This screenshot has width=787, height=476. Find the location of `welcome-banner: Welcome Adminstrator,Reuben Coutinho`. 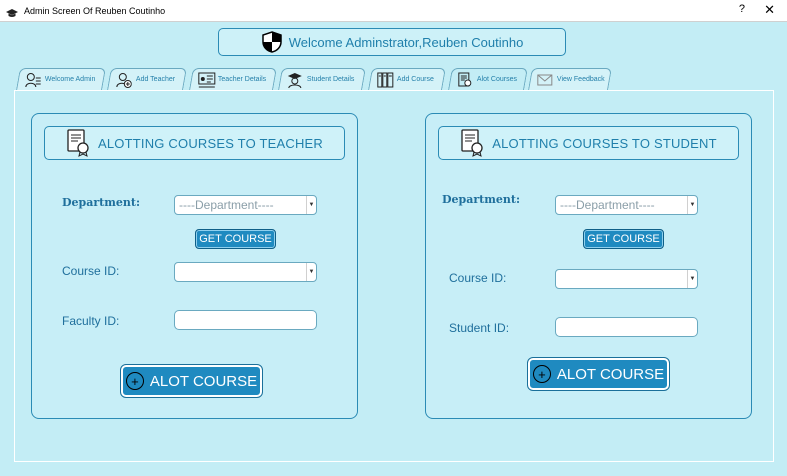

welcome-banner: Welcome Adminstrator,Reuben Coutinho is located at coordinates (392, 42).